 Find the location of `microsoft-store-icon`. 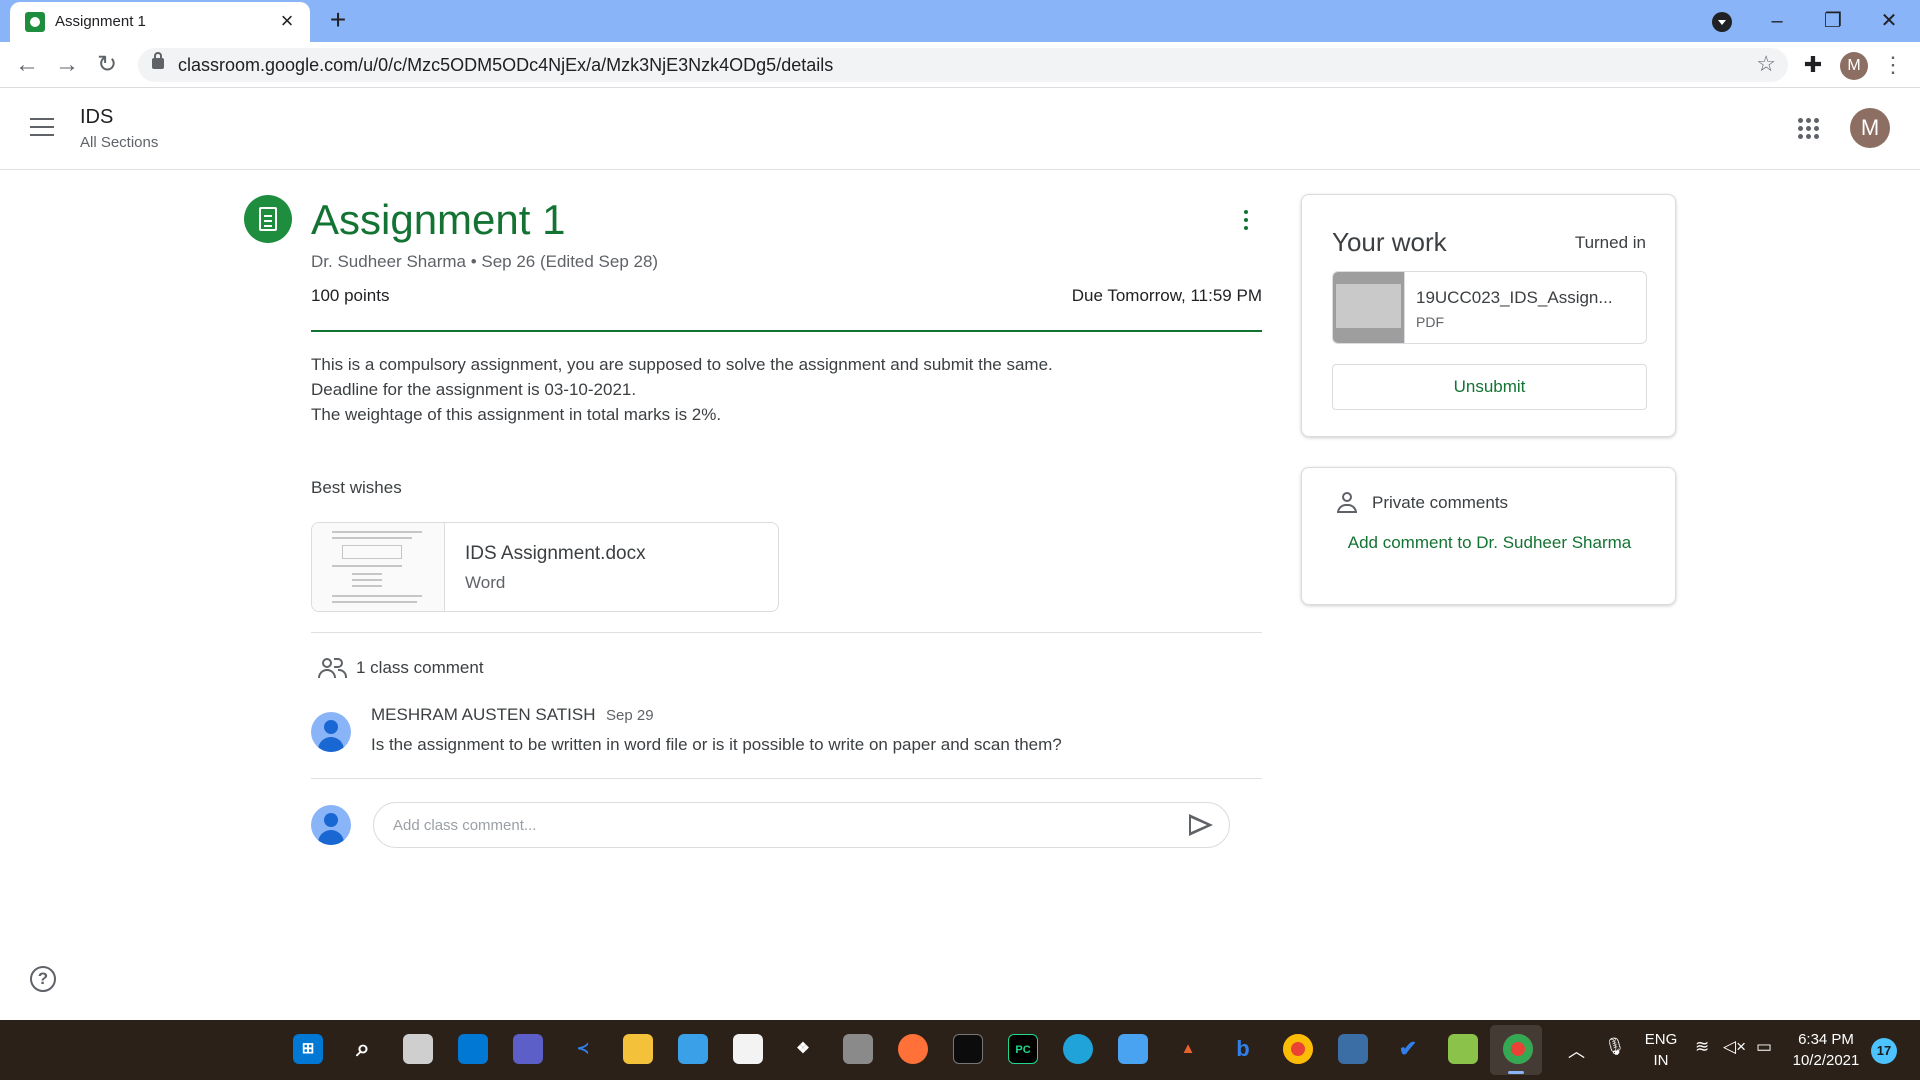

microsoft-store-icon is located at coordinates (748, 1049).